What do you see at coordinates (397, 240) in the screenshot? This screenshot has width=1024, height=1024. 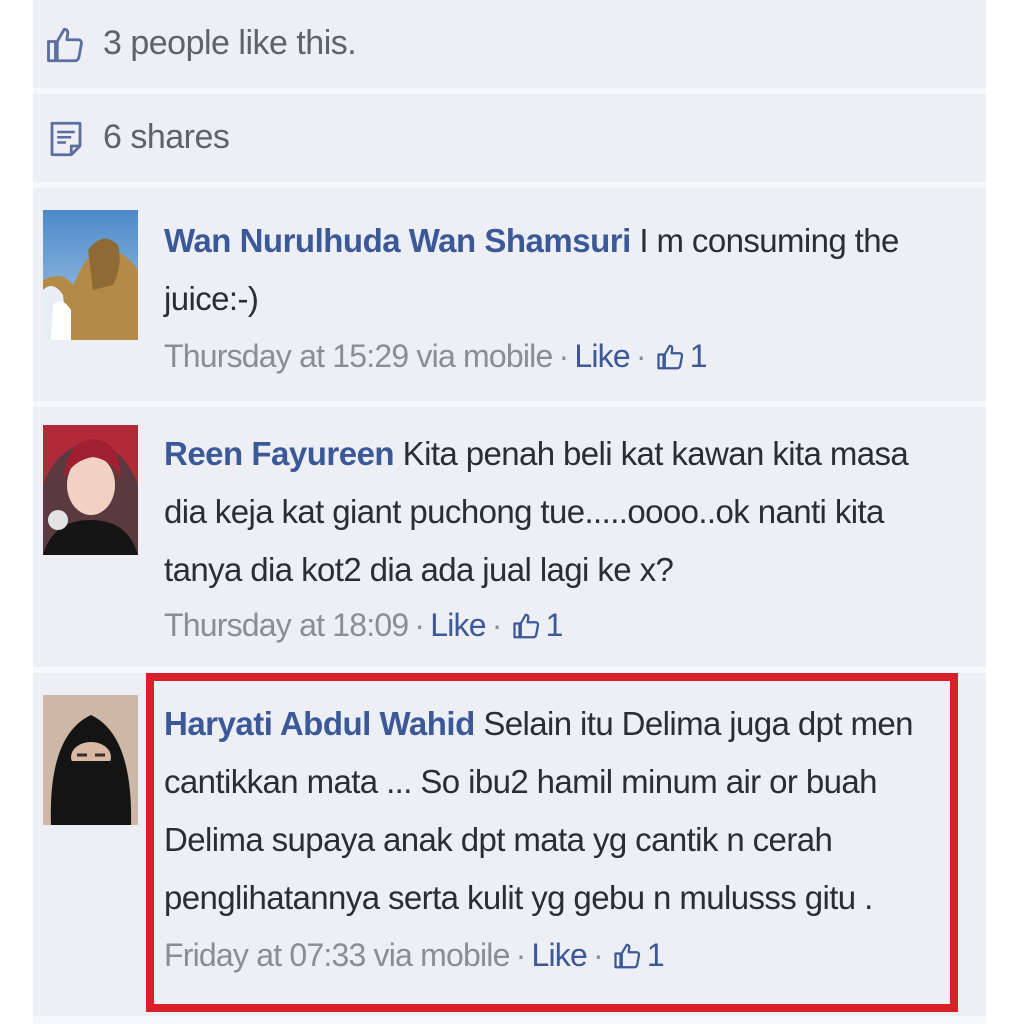 I see `comment-author-link: Wan Nurulhuda Wan Shamsuri` at bounding box center [397, 240].